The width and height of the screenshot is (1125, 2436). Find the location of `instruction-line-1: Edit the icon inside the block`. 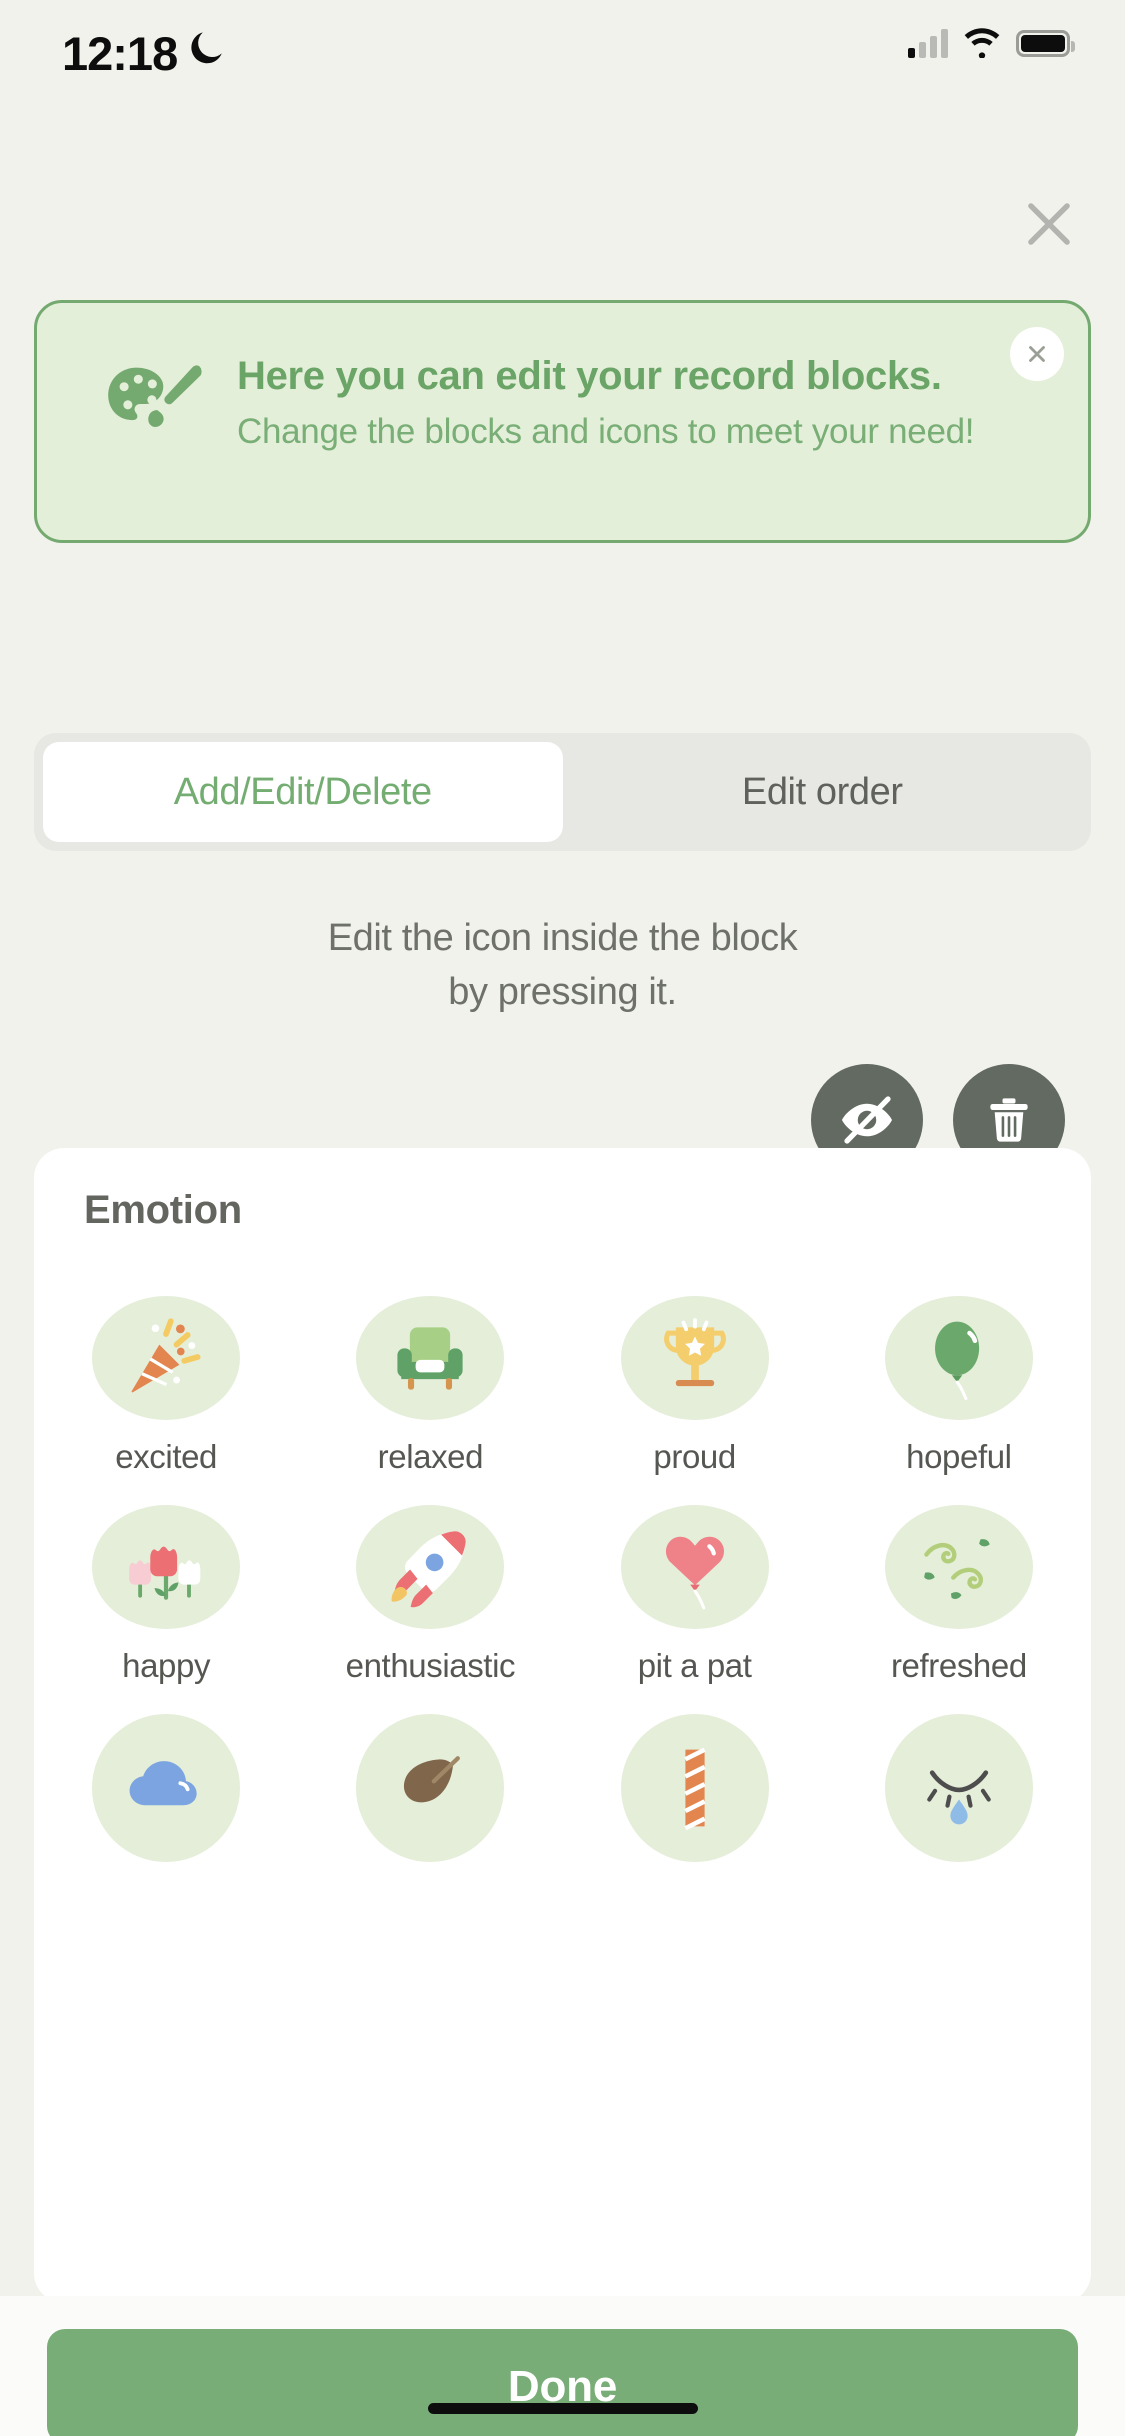

instruction-line-1: Edit the icon inside the block is located at coordinates (562, 938).